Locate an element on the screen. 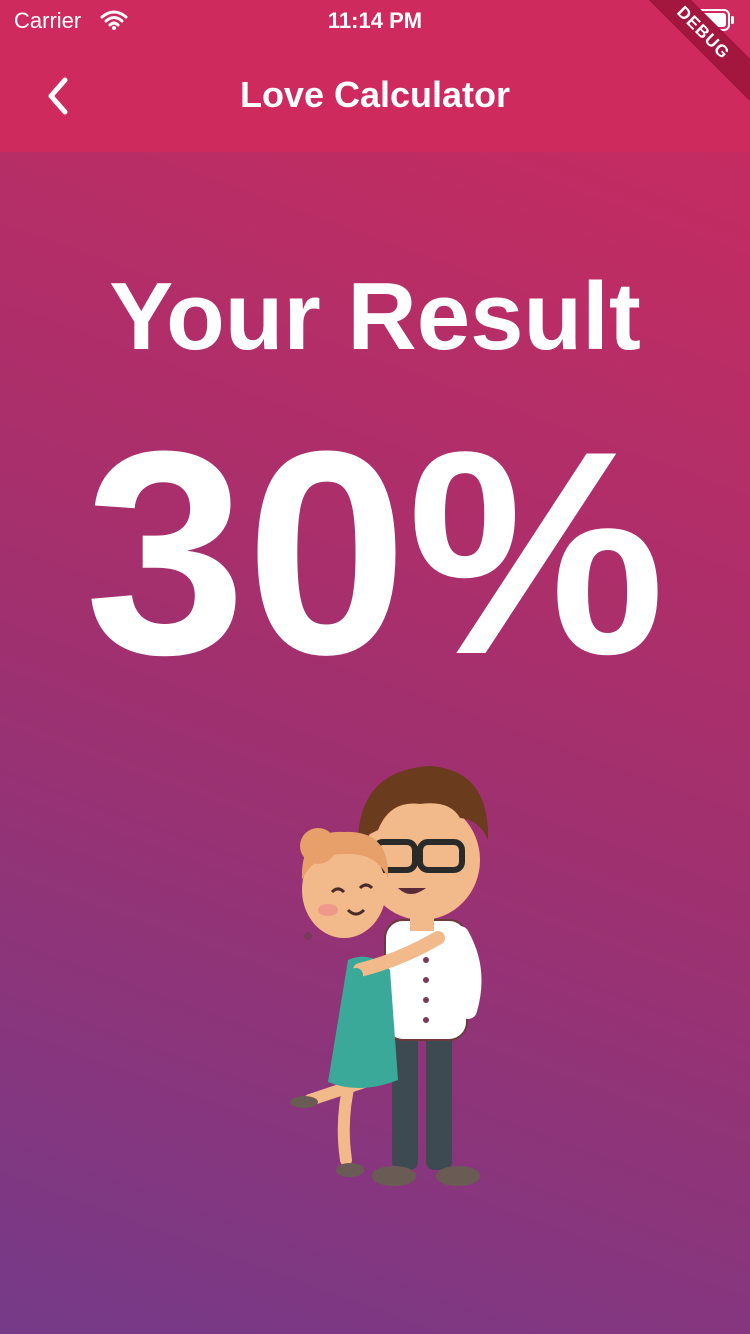 This screenshot has height=1334, width=750. status-bar: Carrier 11:14 PM is located at coordinates (375, 20).